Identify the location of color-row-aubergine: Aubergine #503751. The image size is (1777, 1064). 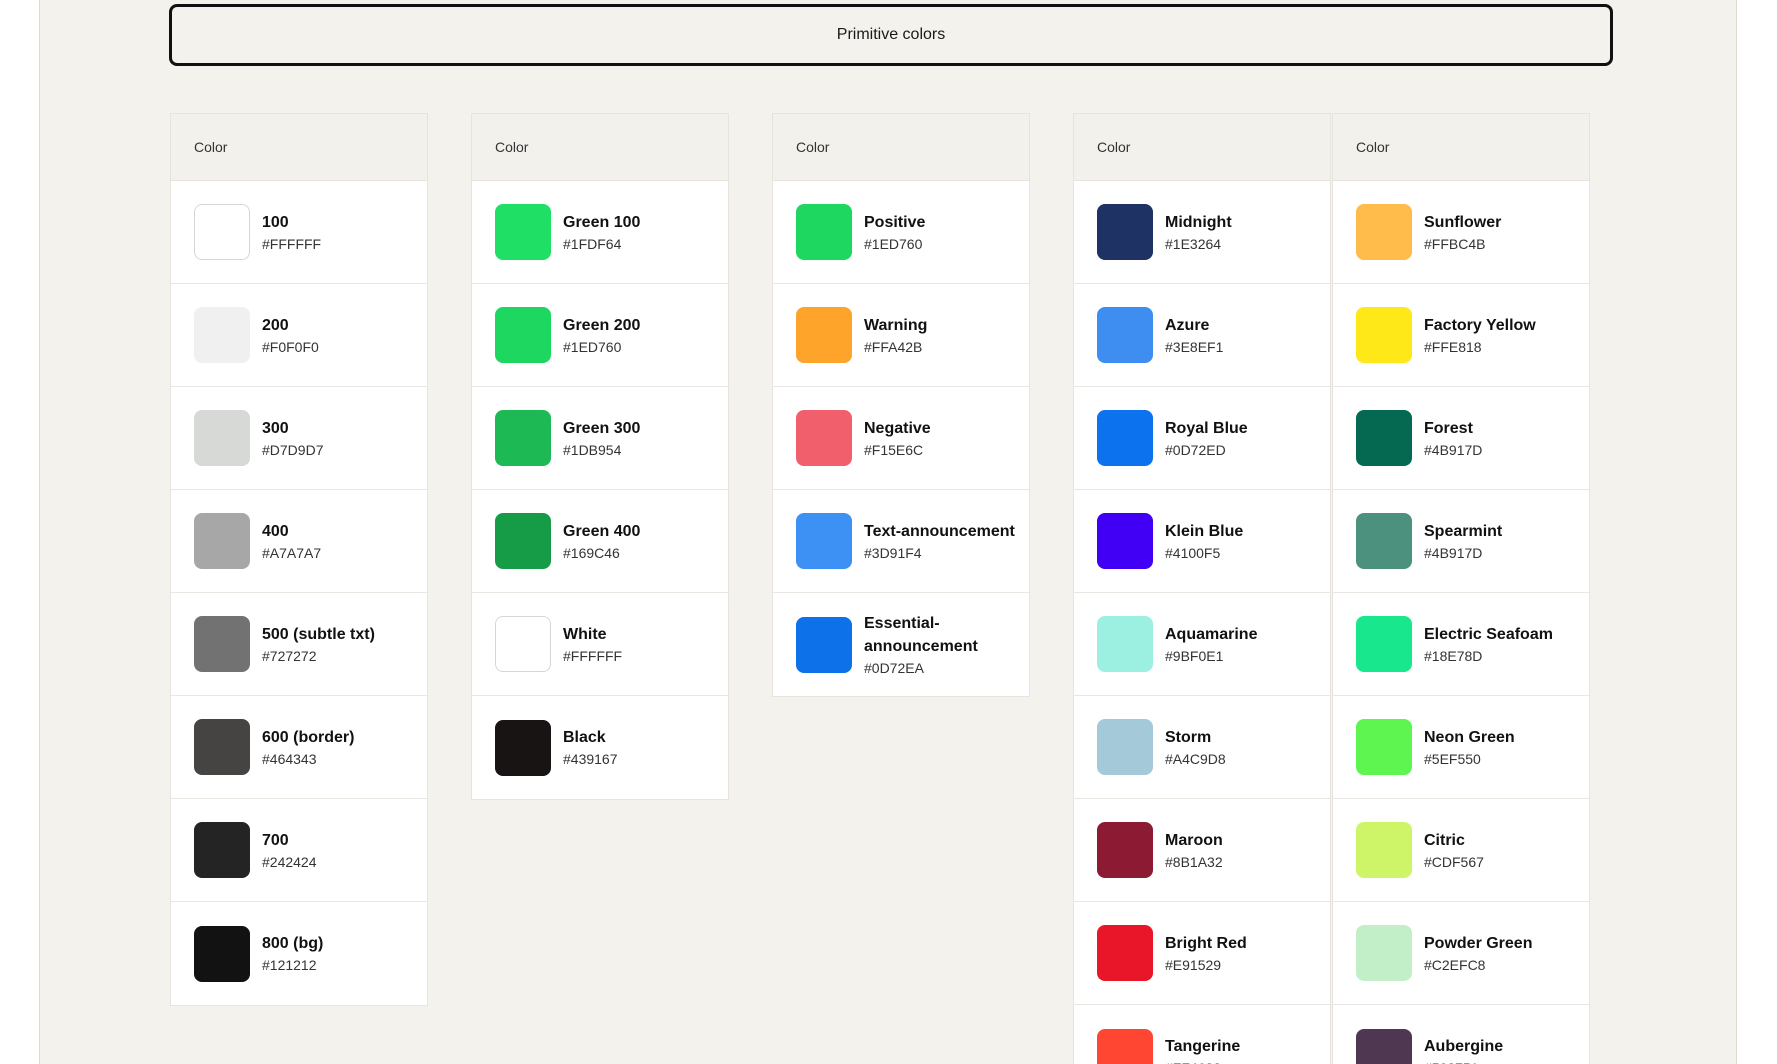
(1461, 1034).